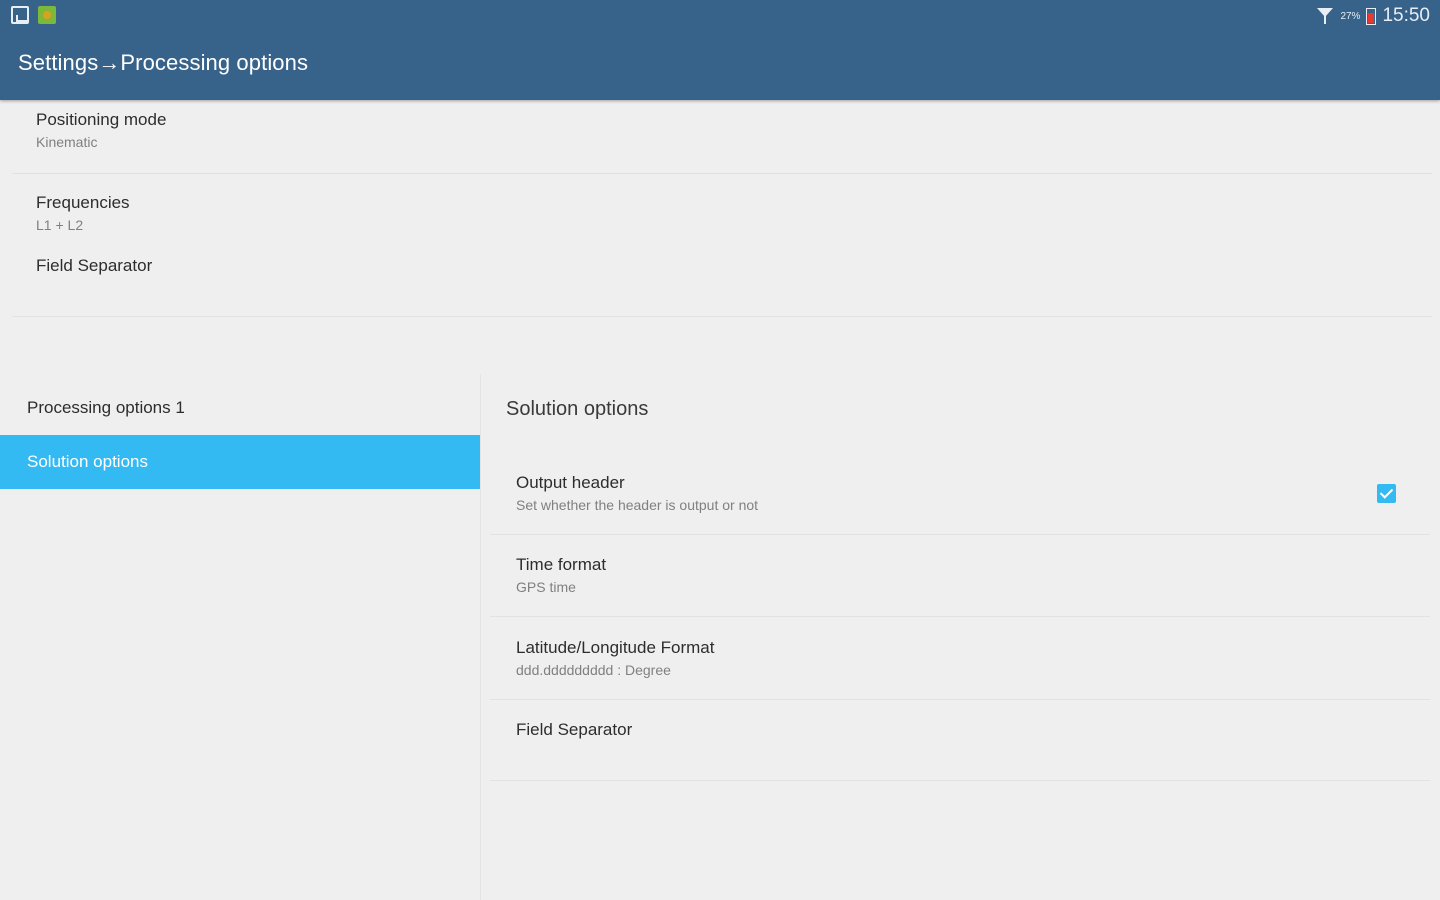  What do you see at coordinates (20, 15) in the screenshot?
I see `gallery-notification-icon` at bounding box center [20, 15].